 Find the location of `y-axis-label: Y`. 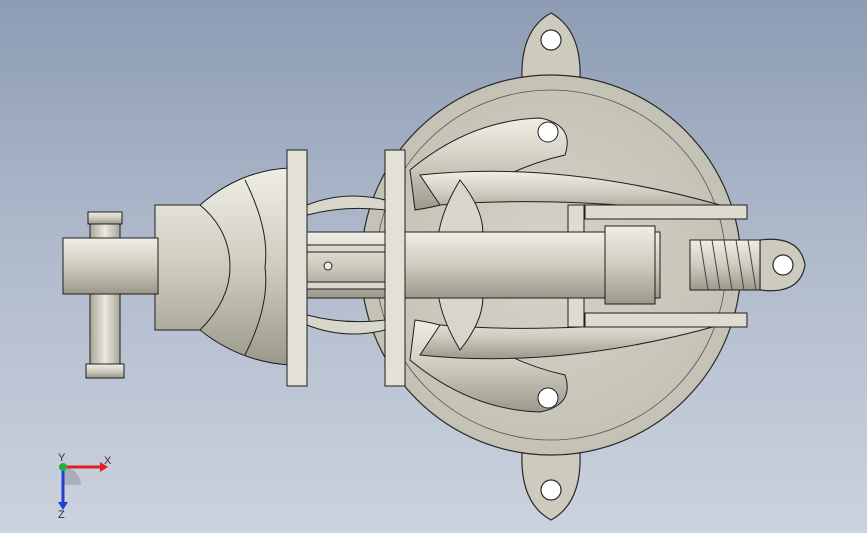

y-axis-label: Y is located at coordinates (62, 458).